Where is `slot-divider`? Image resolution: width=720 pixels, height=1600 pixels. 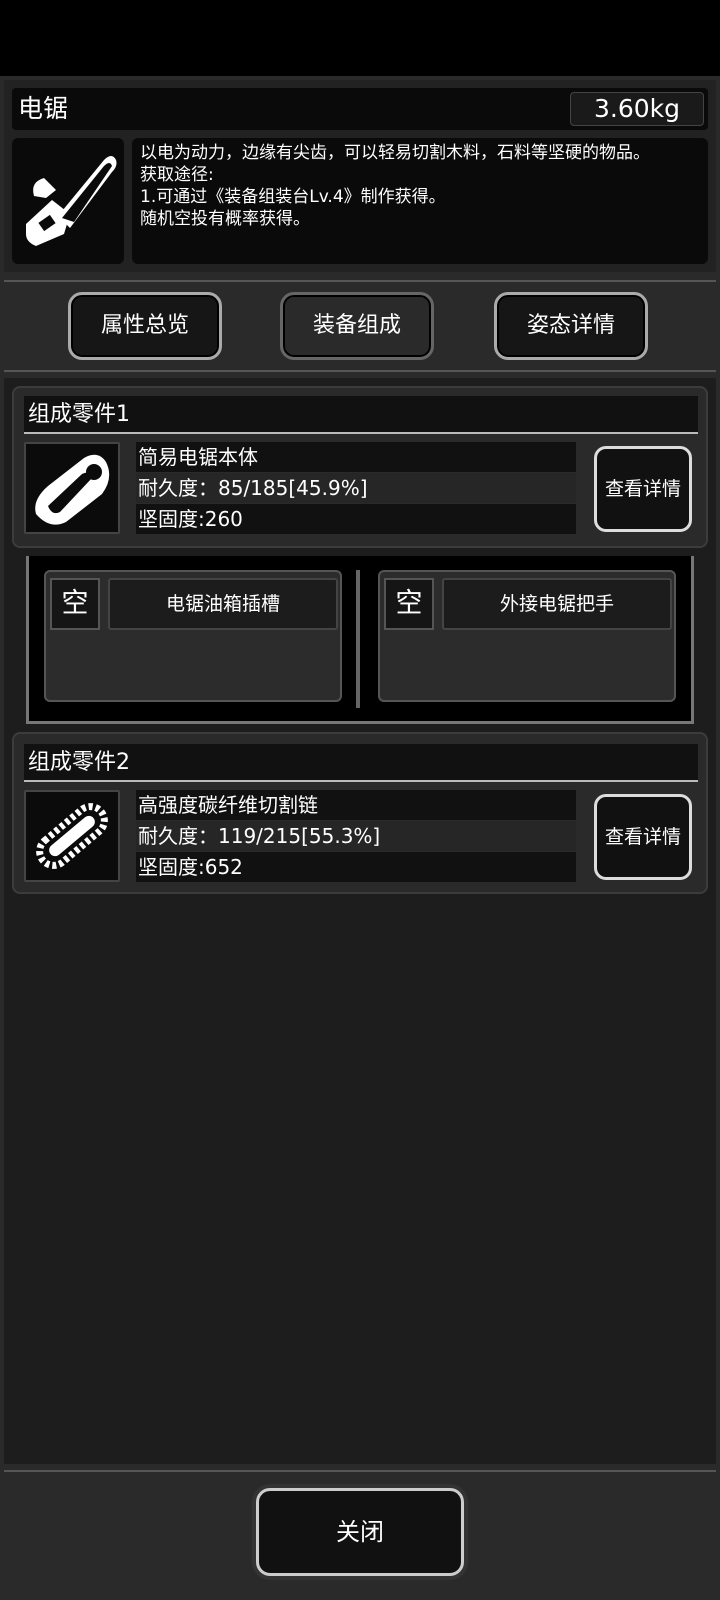 slot-divider is located at coordinates (358, 639).